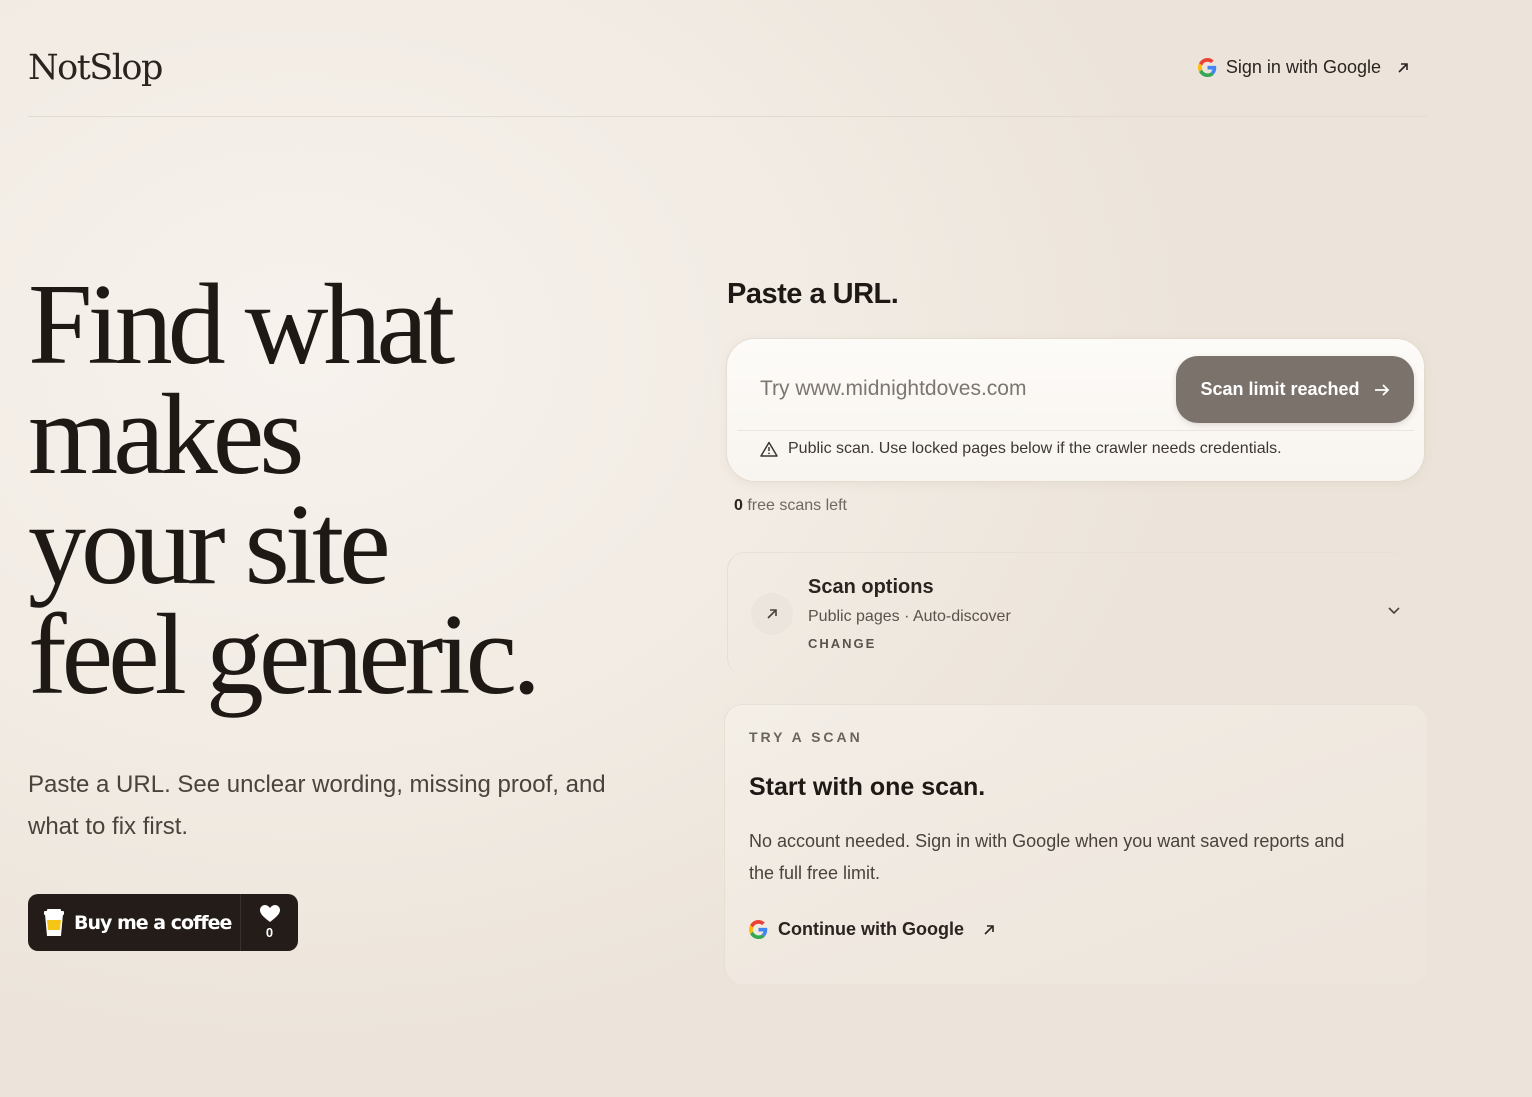 This screenshot has width=1532, height=1097. What do you see at coordinates (153, 922) in the screenshot?
I see `bmc-label: Buy me a coffee` at bounding box center [153, 922].